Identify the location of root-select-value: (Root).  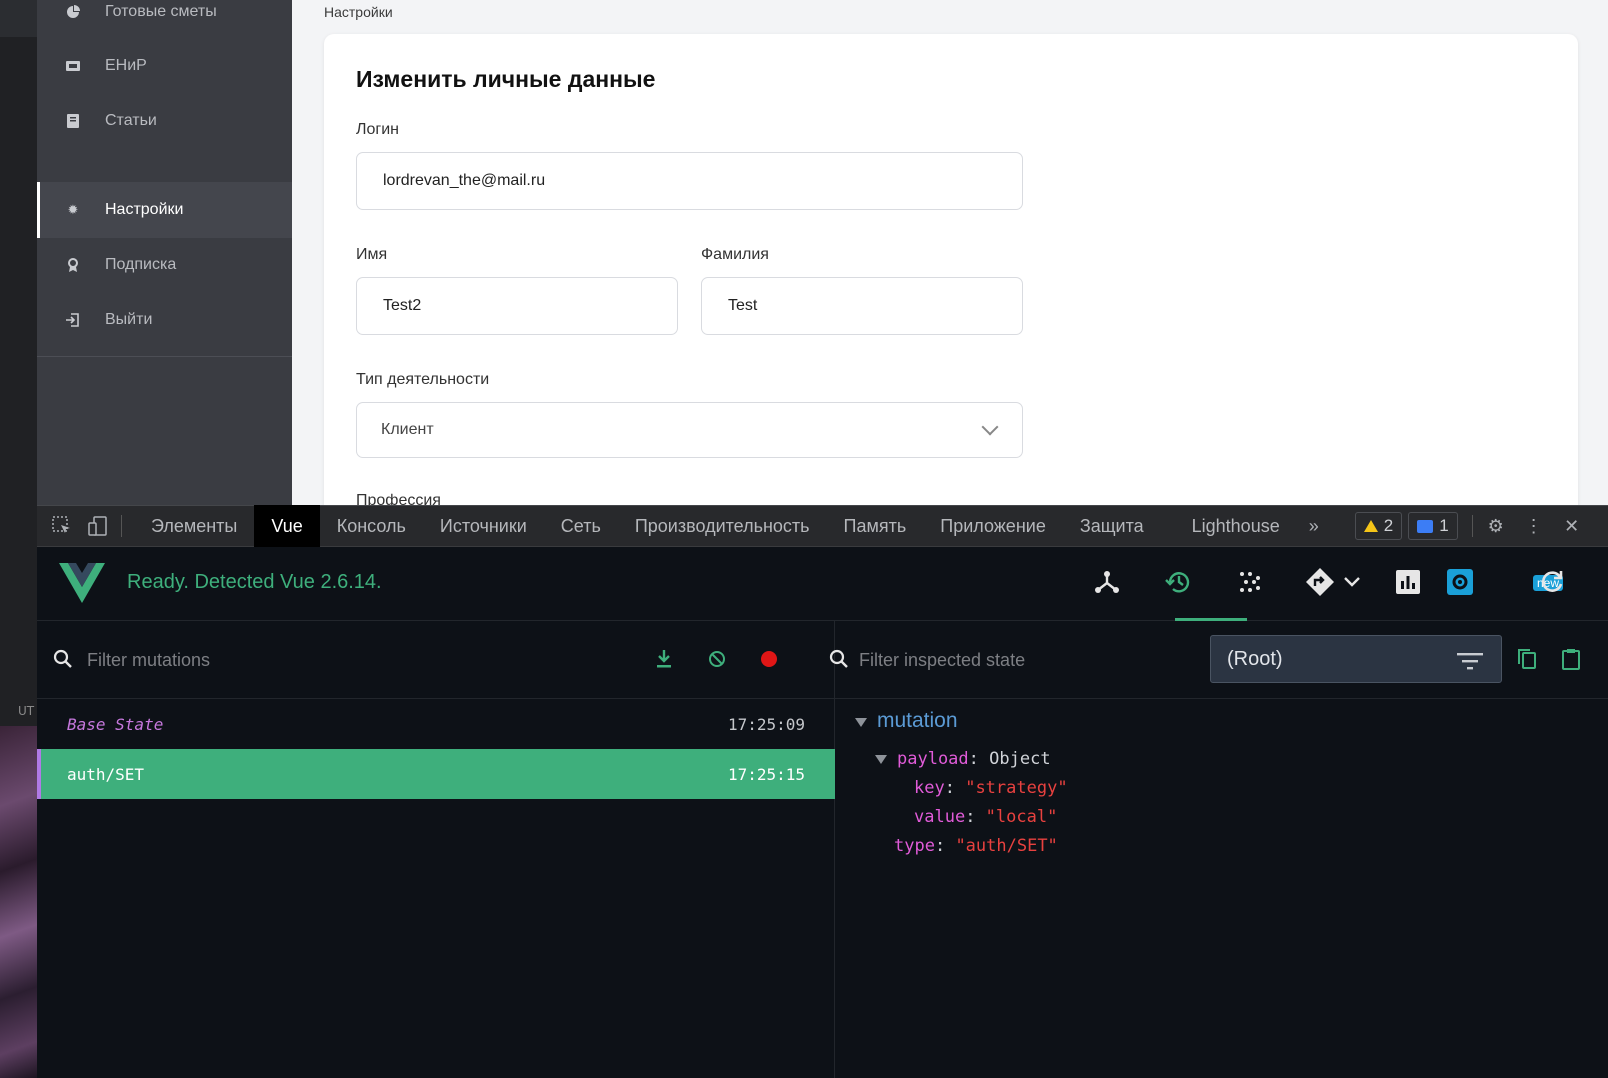
(1255, 658).